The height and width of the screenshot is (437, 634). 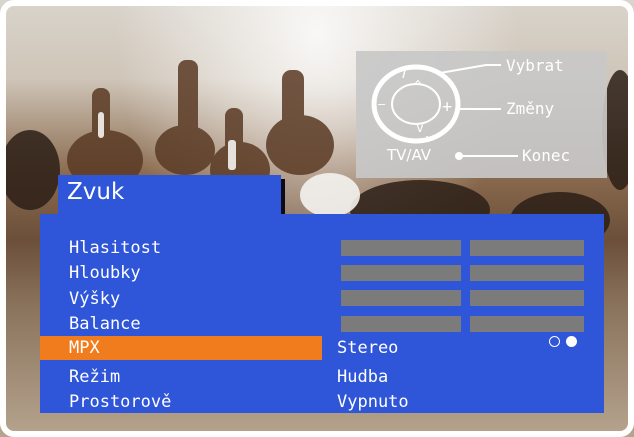 What do you see at coordinates (105, 273) in the screenshot?
I see `menu-item-label: Hloubky` at bounding box center [105, 273].